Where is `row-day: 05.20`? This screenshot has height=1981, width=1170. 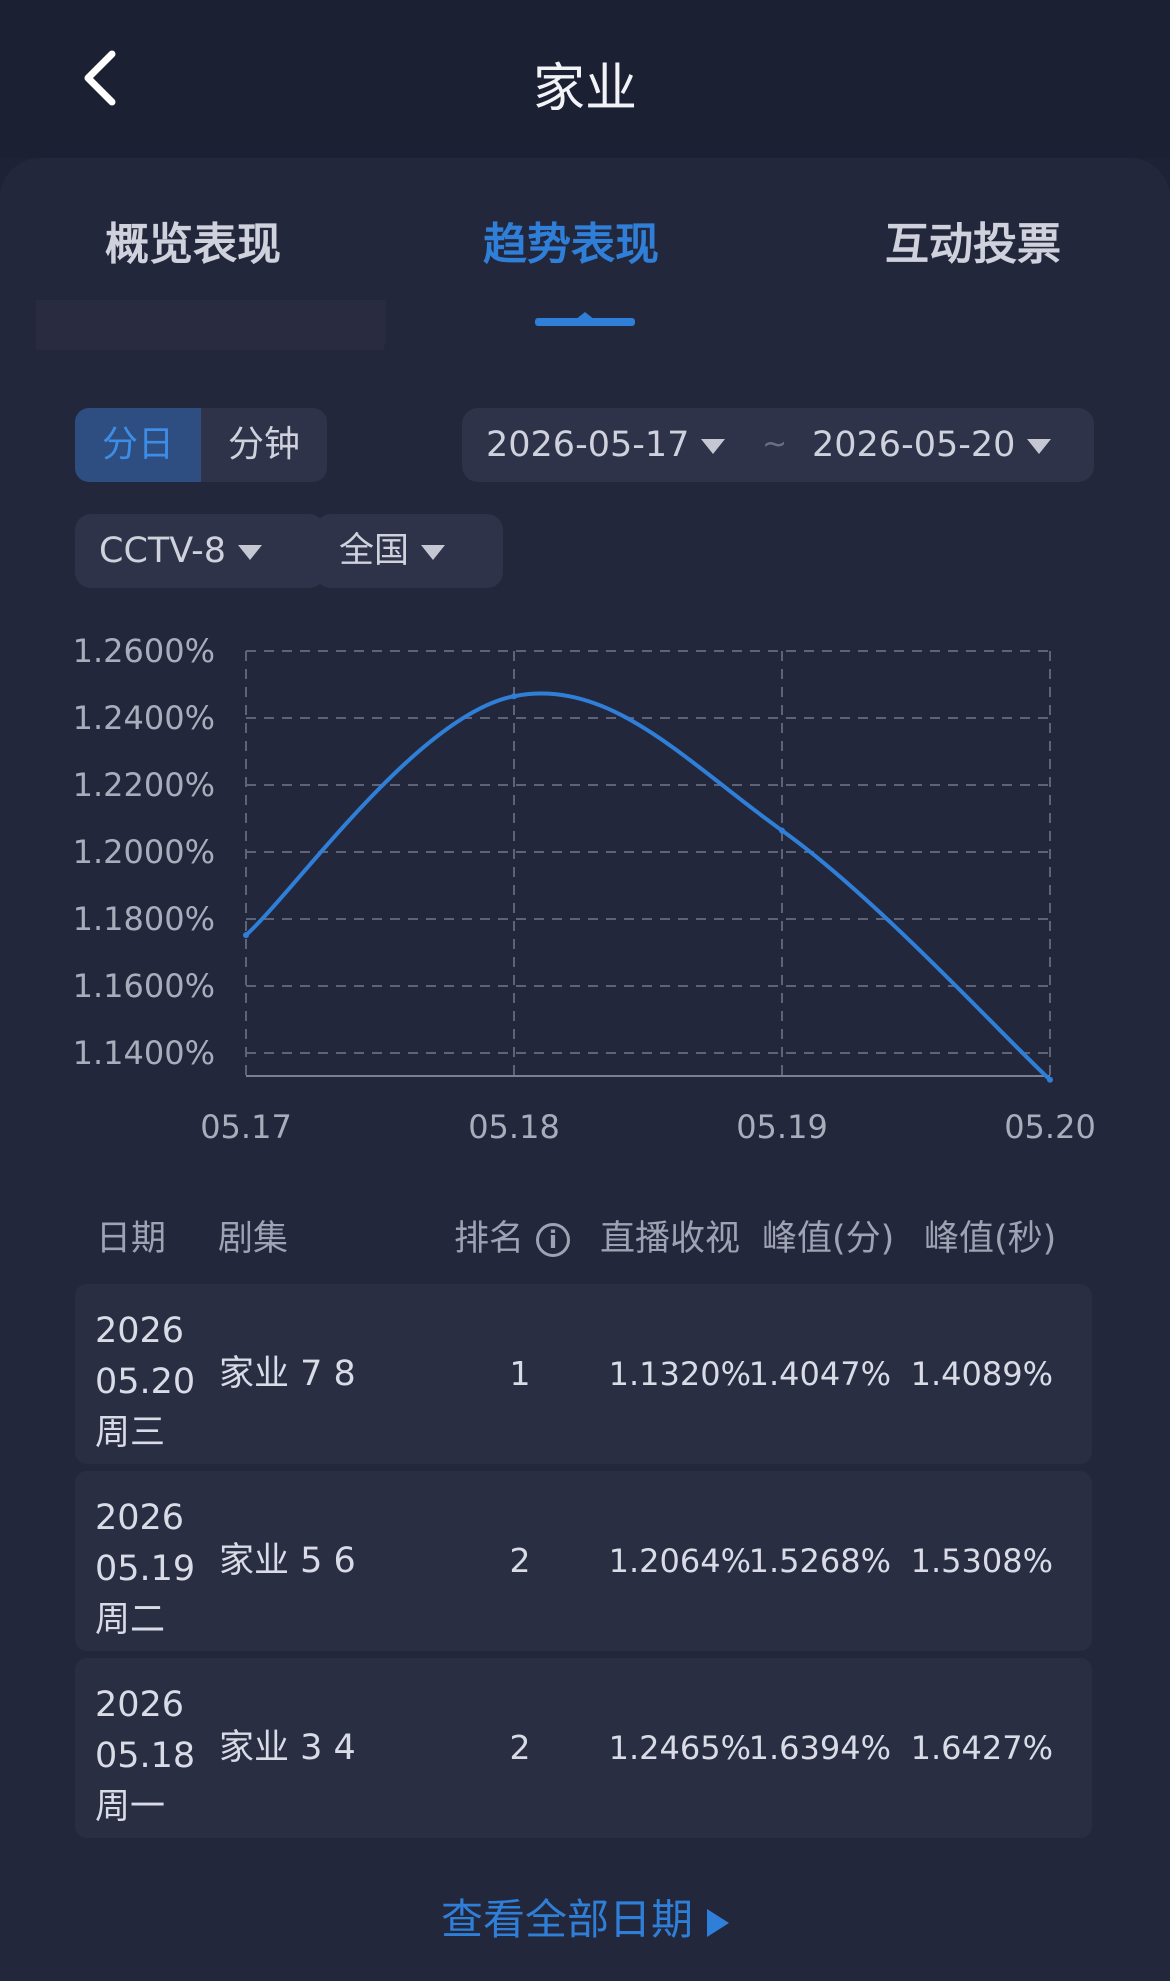 row-day: 05.20 is located at coordinates (145, 1382).